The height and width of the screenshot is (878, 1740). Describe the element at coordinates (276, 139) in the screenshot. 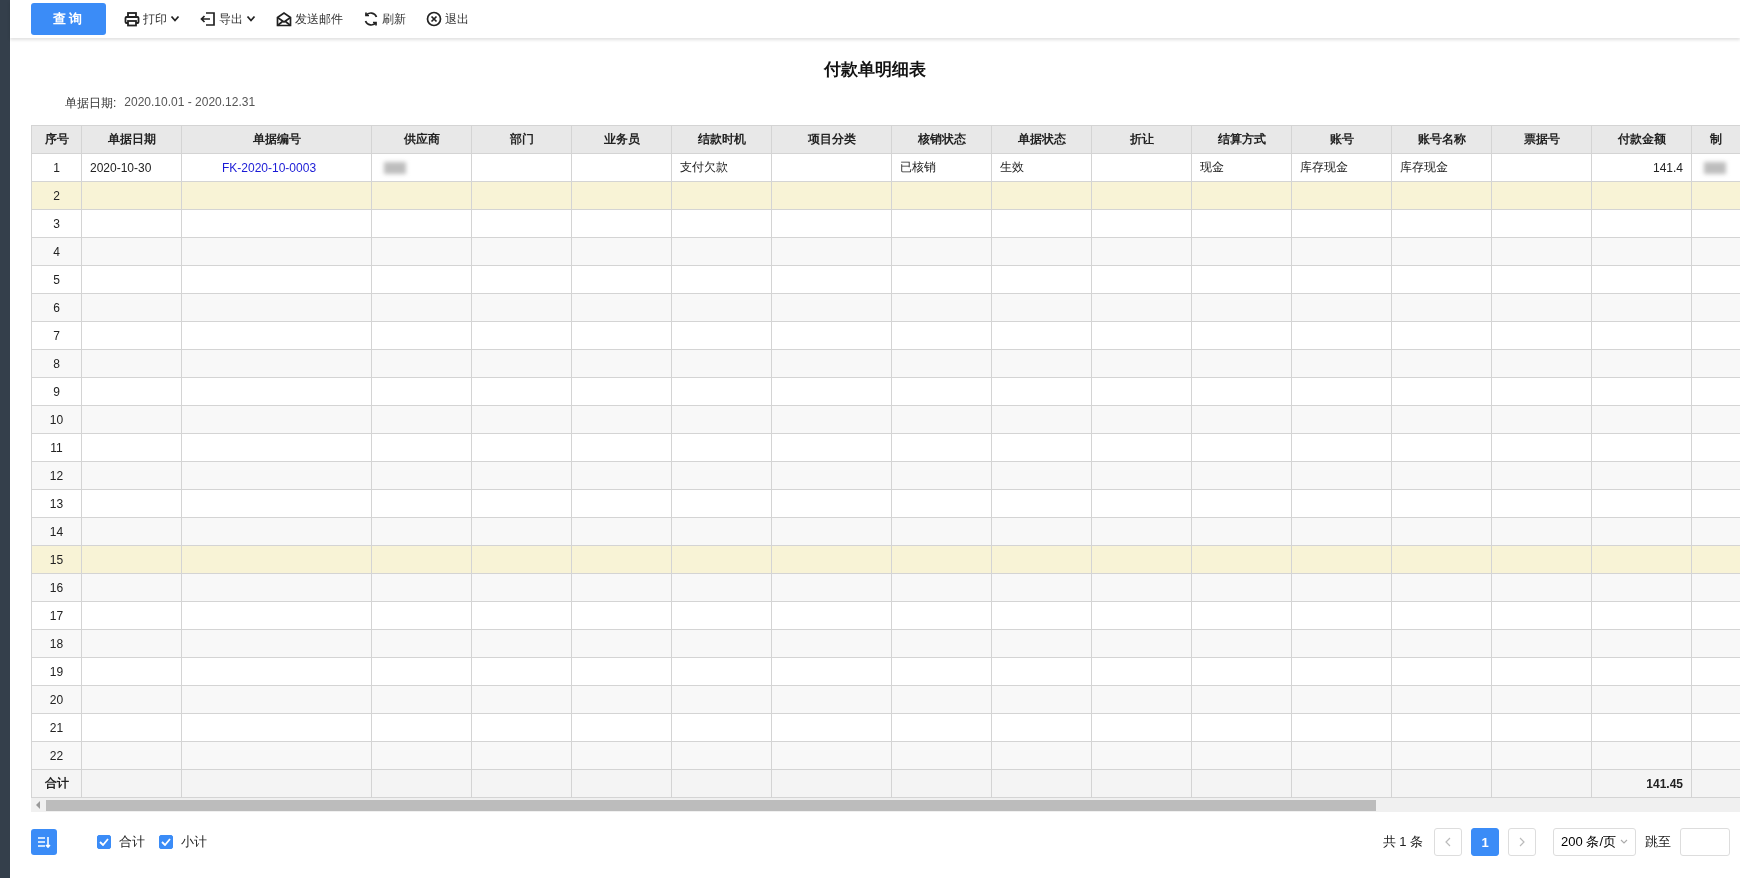

I see `column-header: 单据编号` at that location.